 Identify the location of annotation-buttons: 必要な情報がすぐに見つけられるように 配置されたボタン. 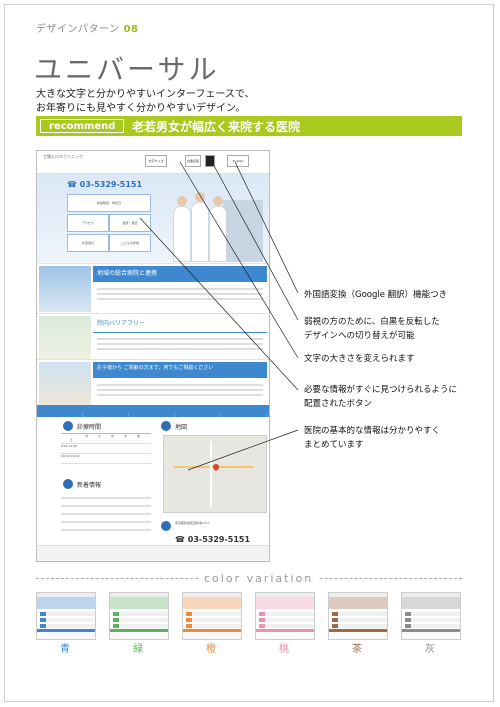
(381, 397).